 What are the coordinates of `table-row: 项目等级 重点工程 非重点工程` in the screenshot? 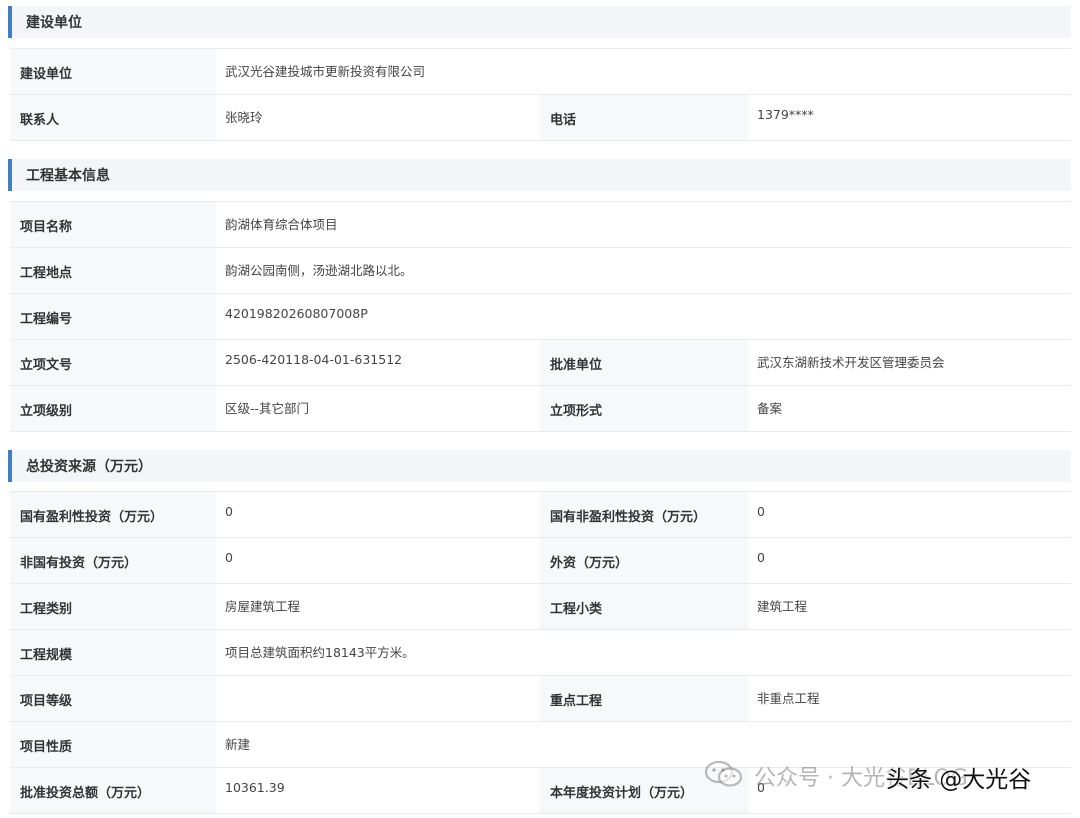 It's located at (540, 699).